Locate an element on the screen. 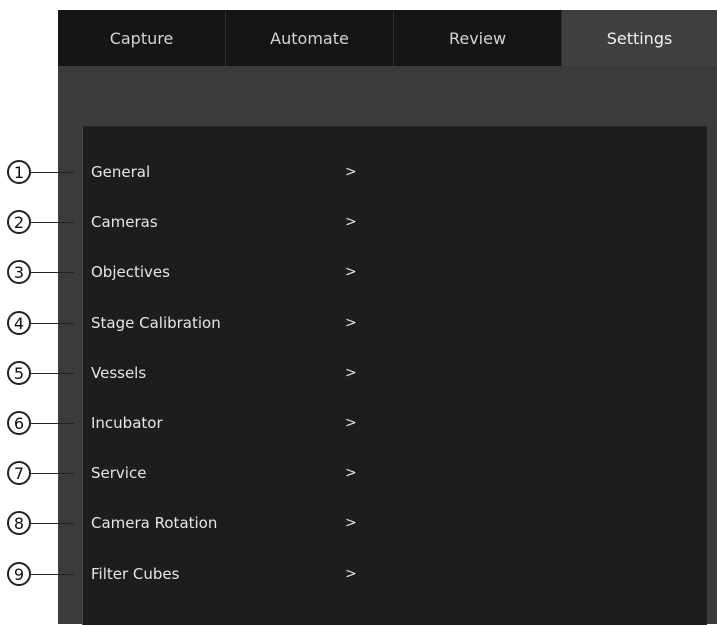 This screenshot has width=717, height=625. callout-6: 6 is located at coordinates (19, 423).